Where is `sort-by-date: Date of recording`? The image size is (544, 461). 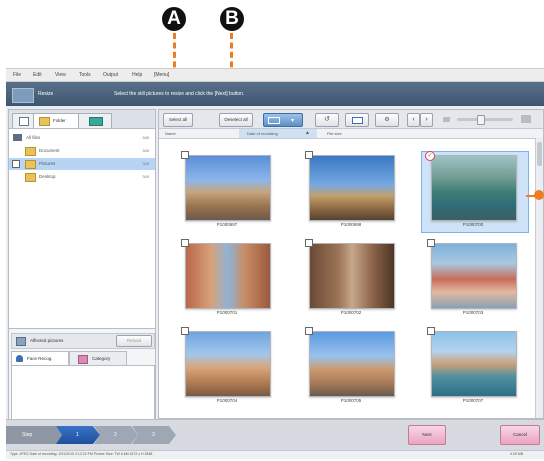
sort-by-date: Date of recording is located at coordinates (262, 133).